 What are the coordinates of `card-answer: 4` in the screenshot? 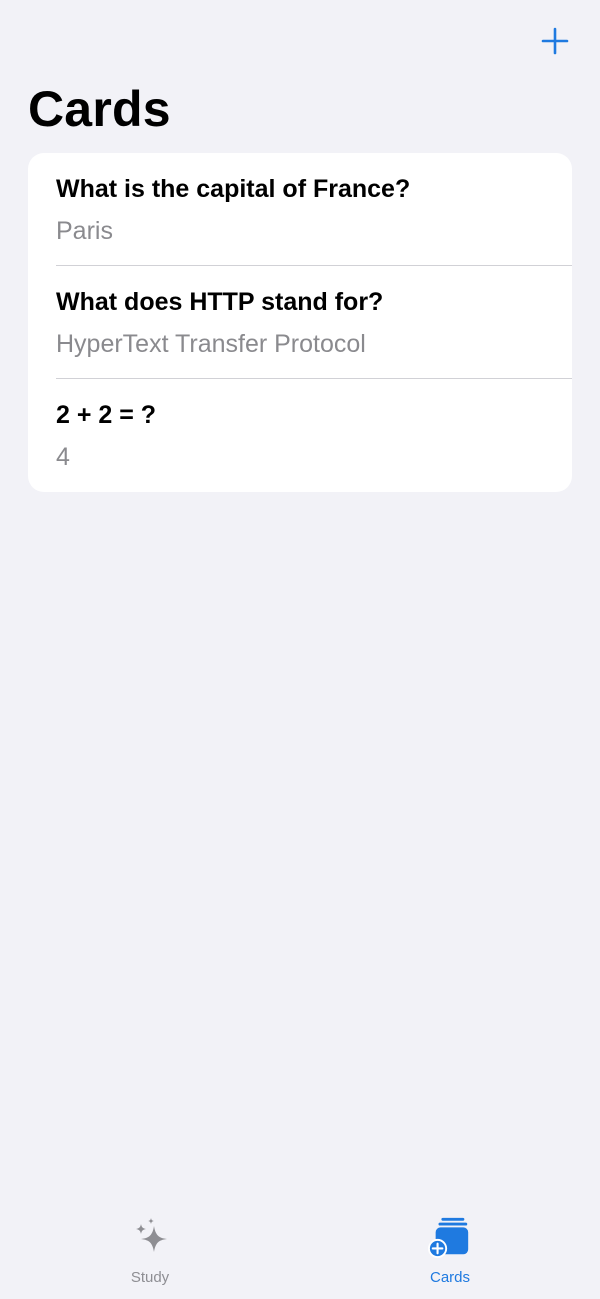 It's located at (63, 457).